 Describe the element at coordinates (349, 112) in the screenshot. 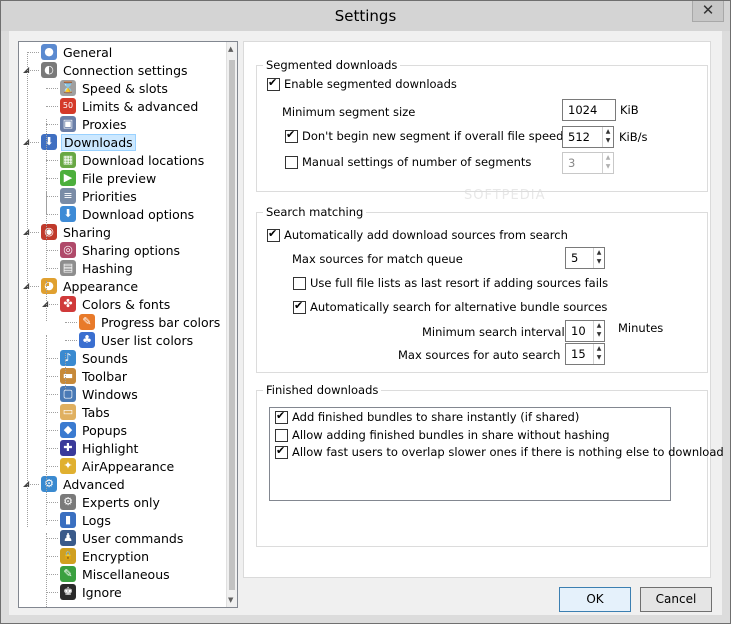

I see `min-segment-size-label: Minimum segment size` at that location.